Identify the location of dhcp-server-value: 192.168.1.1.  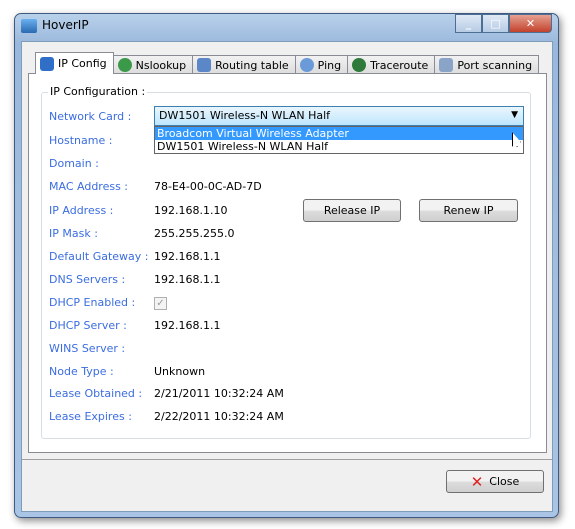
(187, 325).